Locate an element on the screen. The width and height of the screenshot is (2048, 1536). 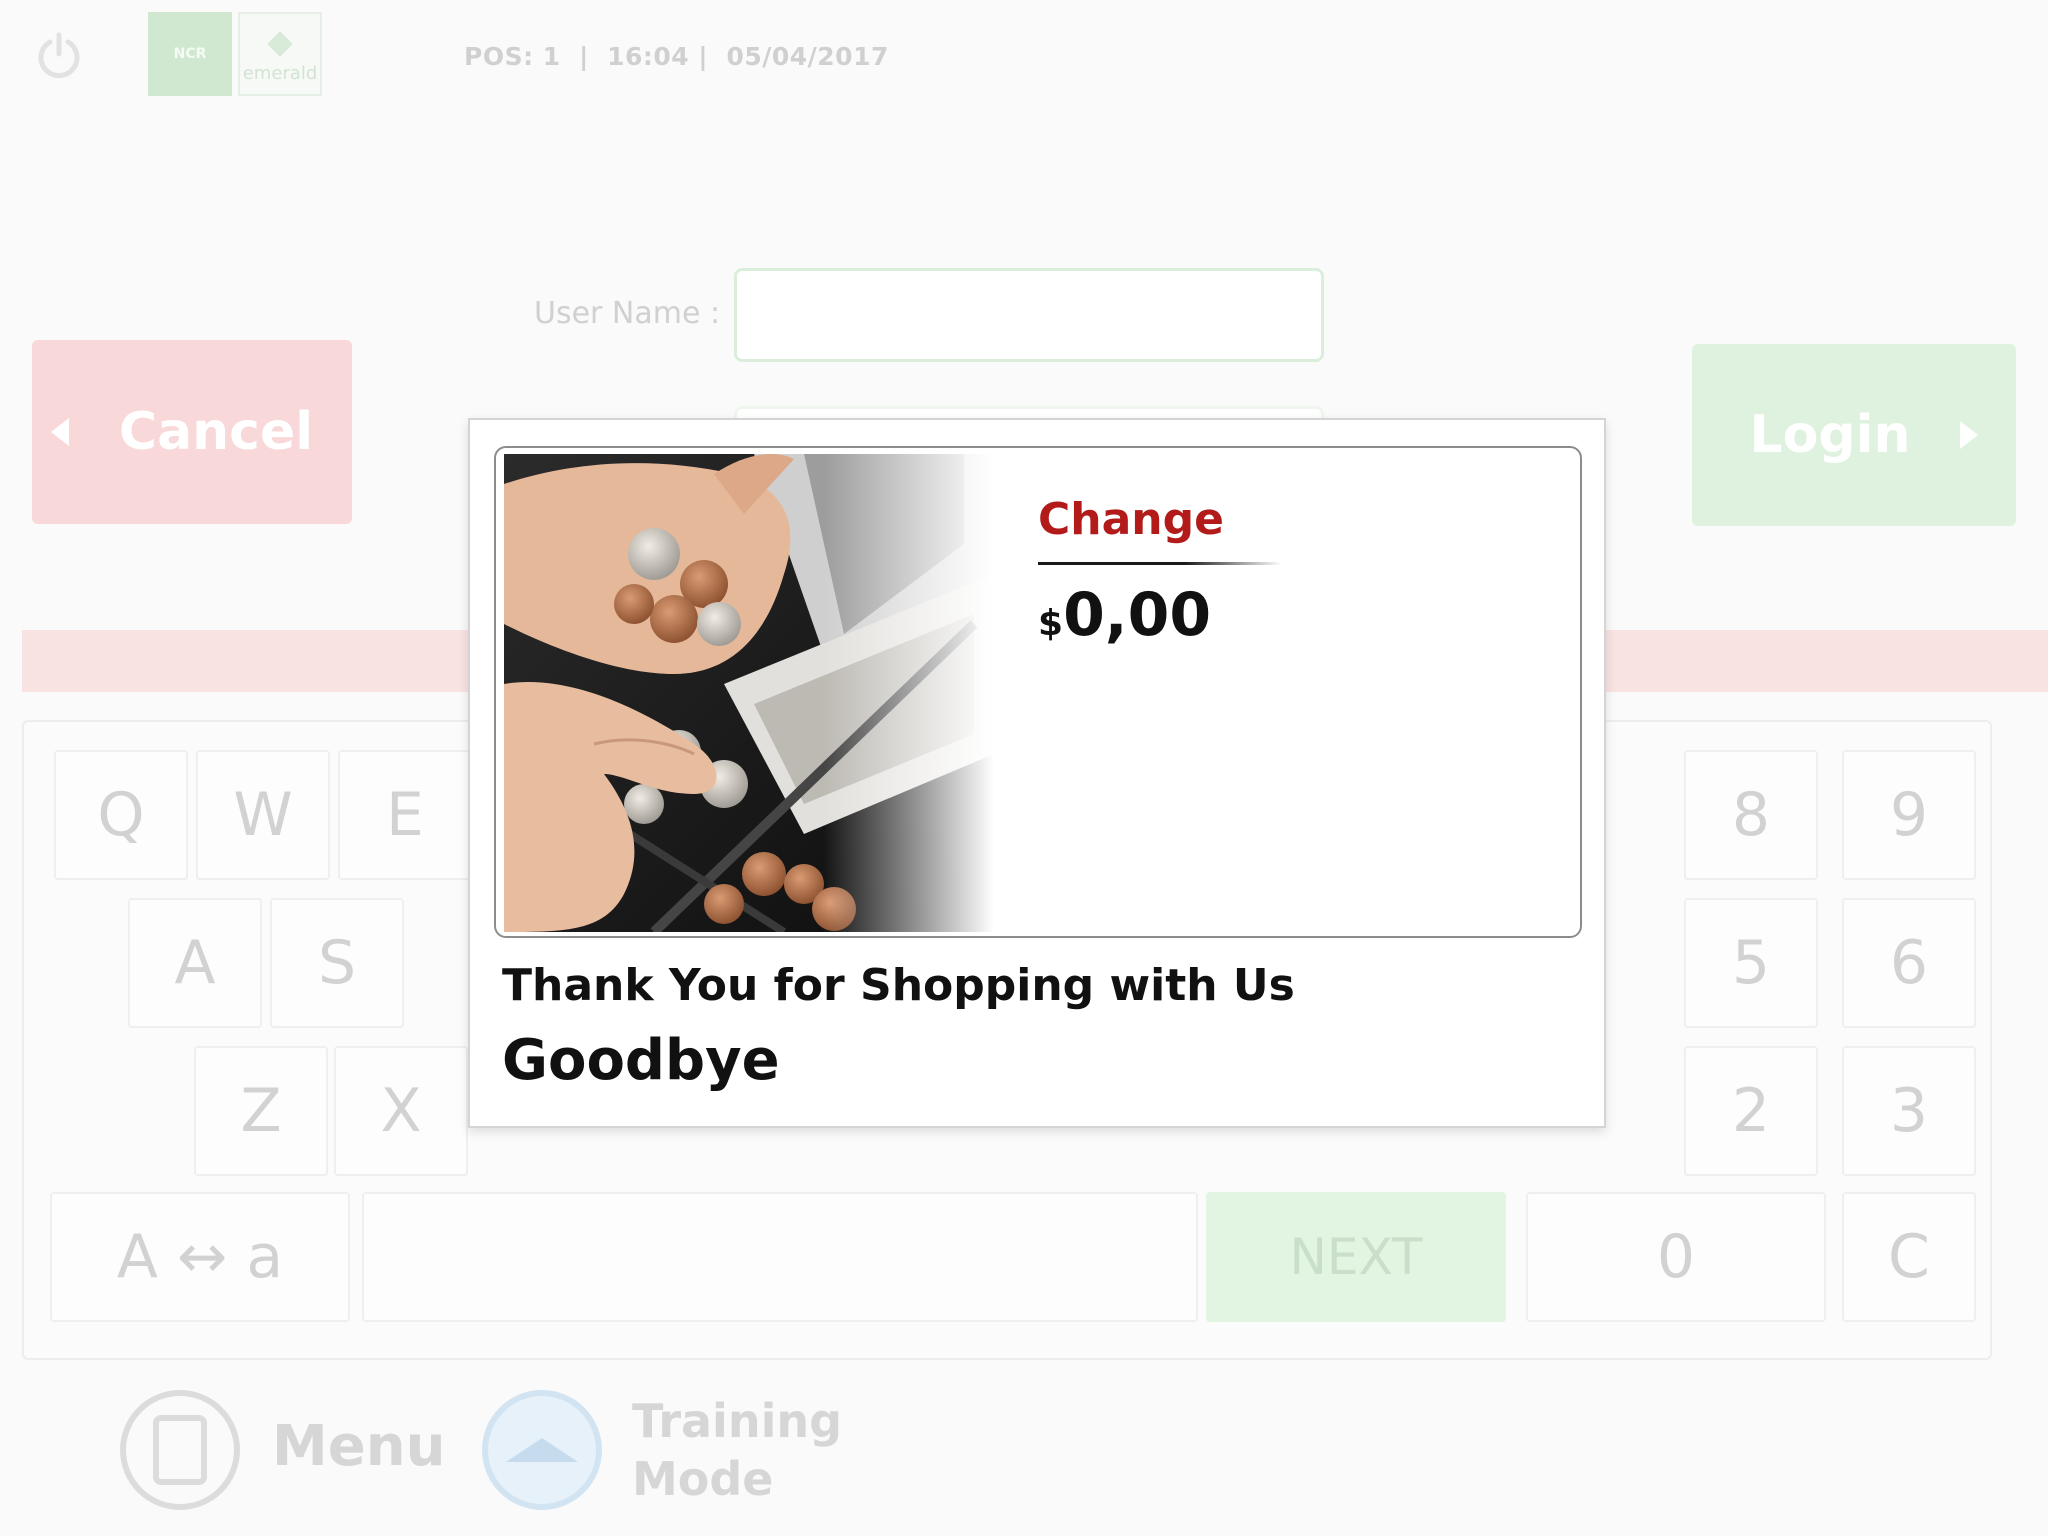
change-amount: $0,00 is located at coordinates (1124, 615).